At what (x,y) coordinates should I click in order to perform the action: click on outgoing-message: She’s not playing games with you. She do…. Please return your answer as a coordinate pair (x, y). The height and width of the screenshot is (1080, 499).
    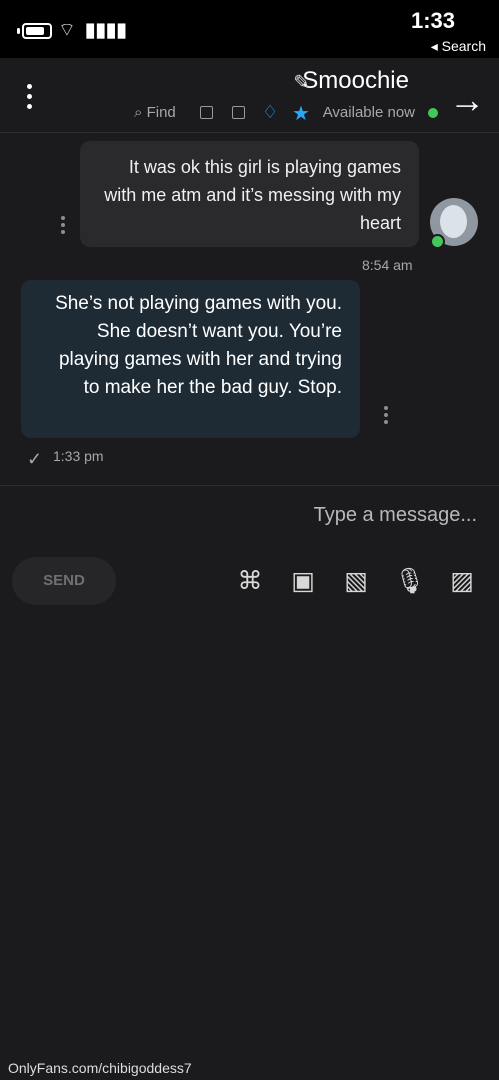
    Looking at the image, I should click on (190, 359).